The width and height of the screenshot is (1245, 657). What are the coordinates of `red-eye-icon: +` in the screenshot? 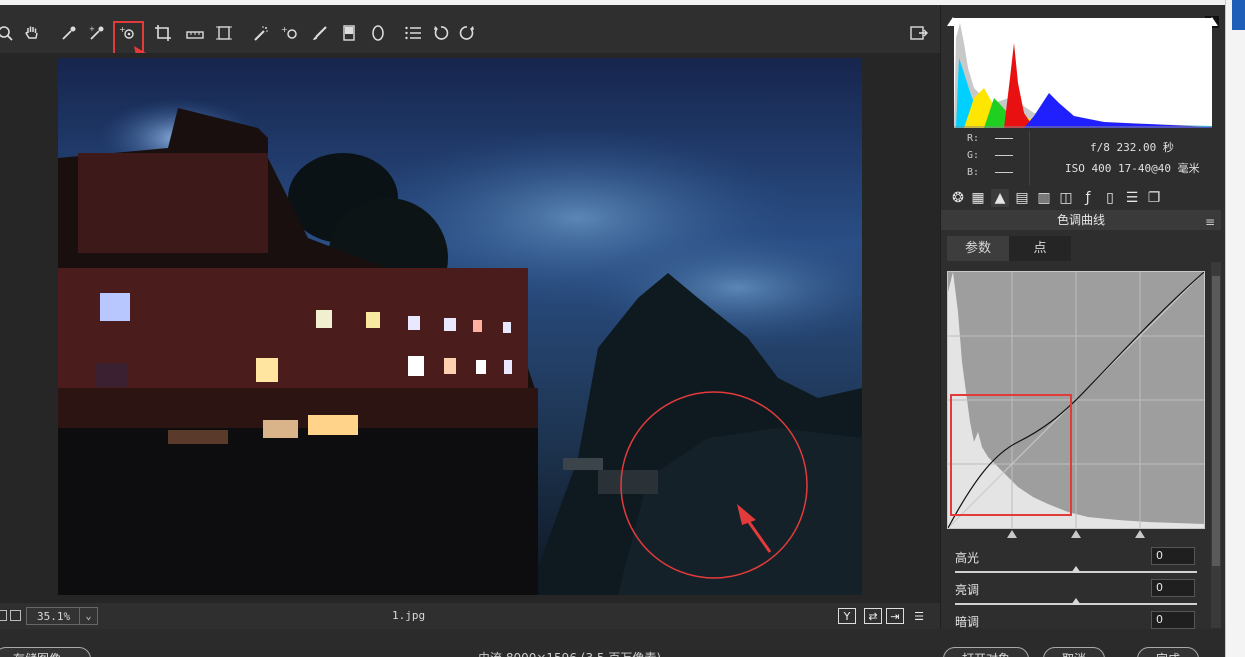 It's located at (290, 33).